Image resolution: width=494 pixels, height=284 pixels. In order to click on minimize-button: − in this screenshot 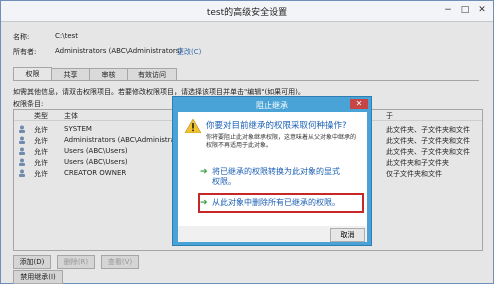, I will do `click(448, 10)`.